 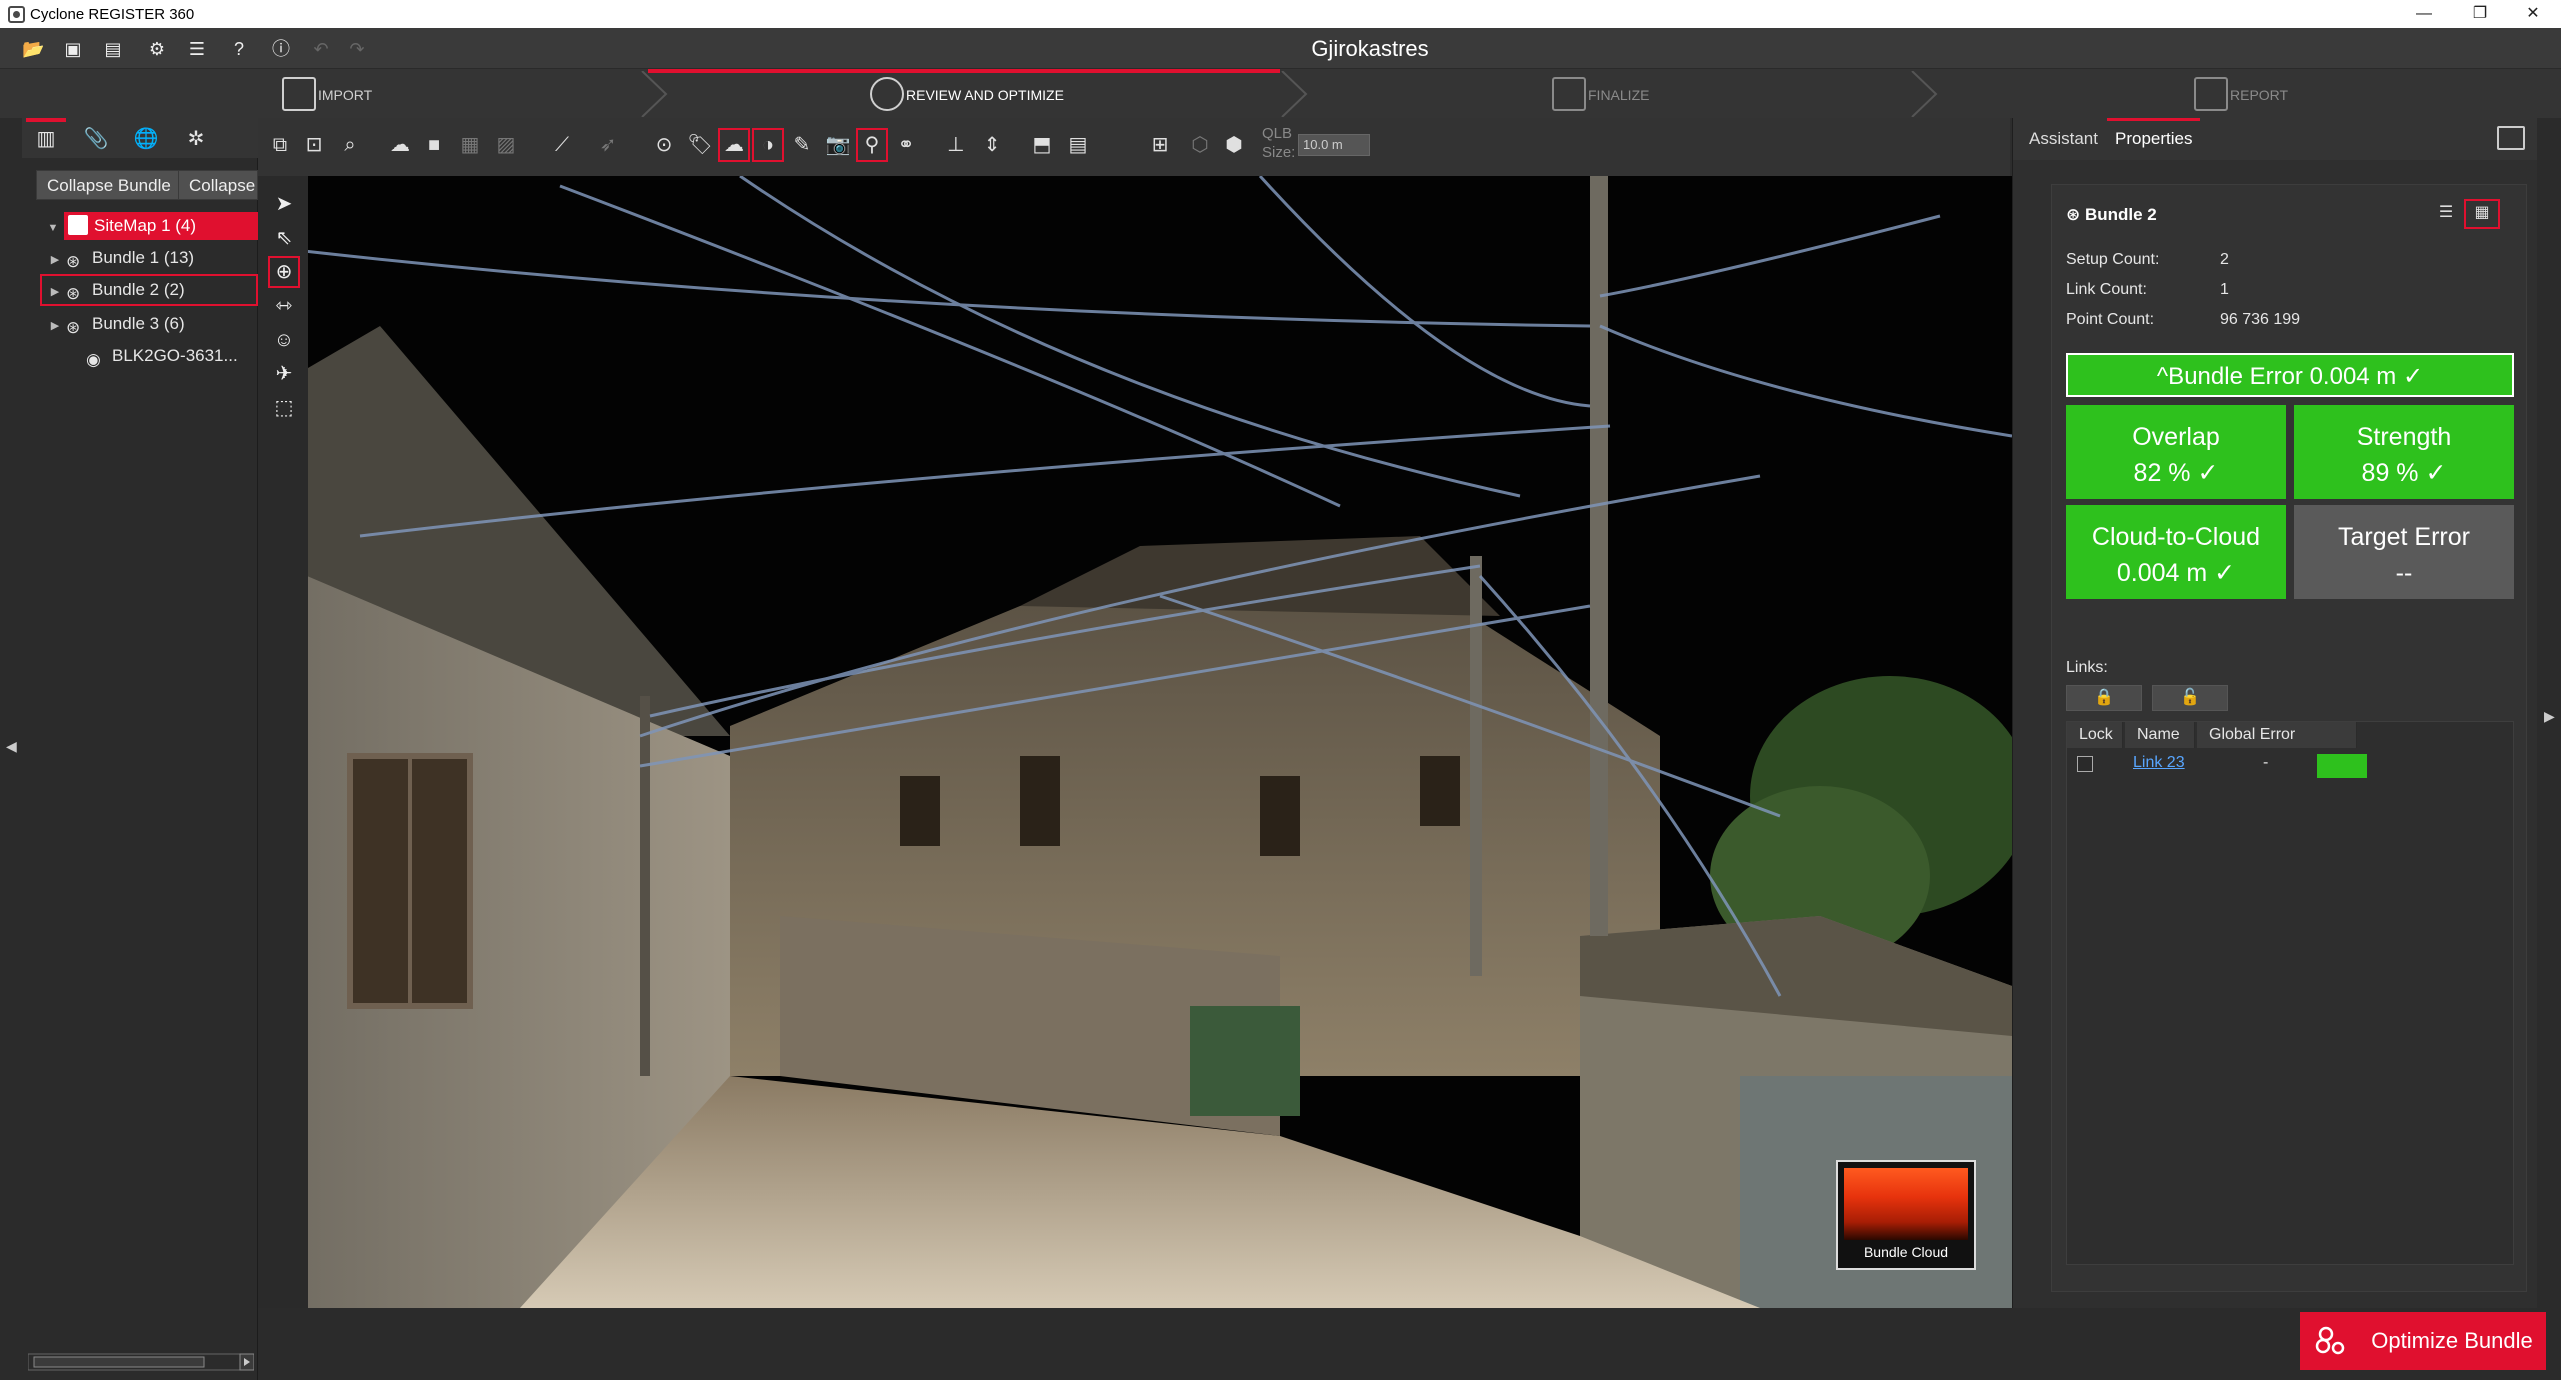 I want to click on step-review-and-optimize: REVIEW AND OPTIMIZE, so click(x=964, y=94).